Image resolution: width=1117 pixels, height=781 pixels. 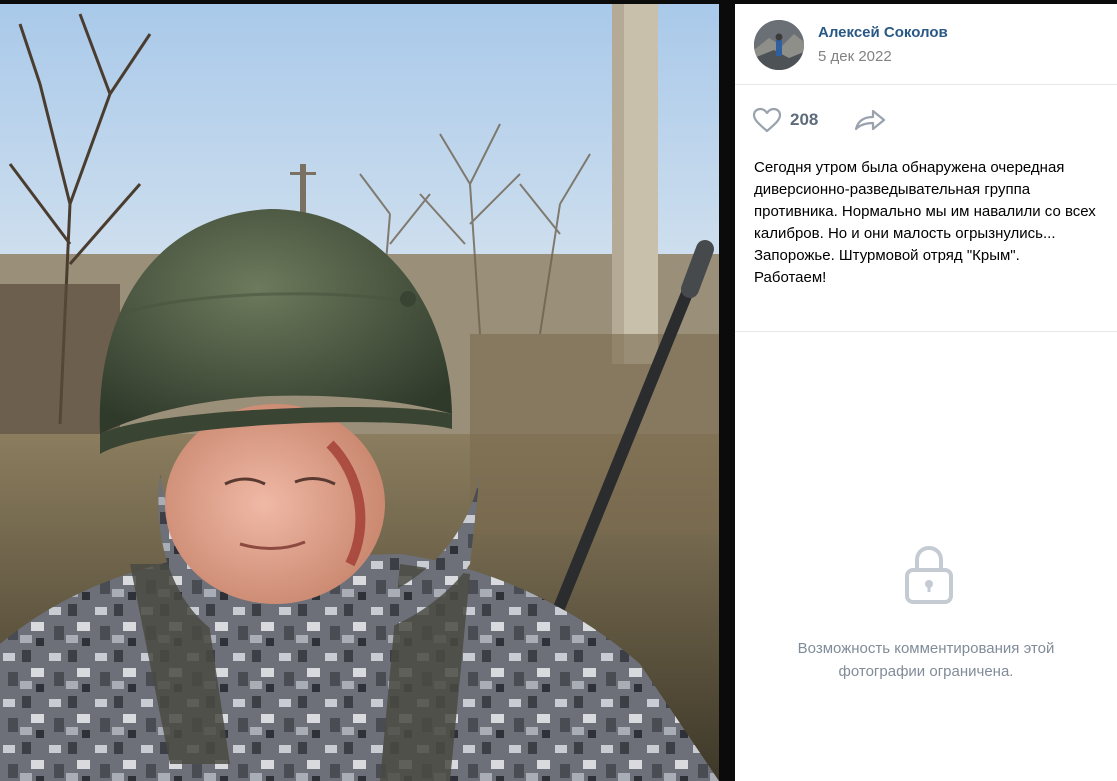 What do you see at coordinates (929, 575) in the screenshot?
I see `lock-icon` at bounding box center [929, 575].